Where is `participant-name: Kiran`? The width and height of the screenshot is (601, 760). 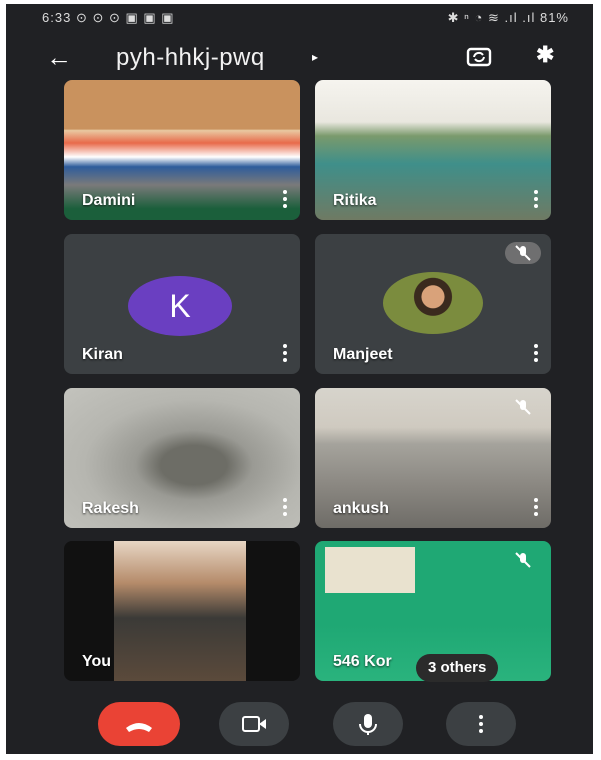 participant-name: Kiran is located at coordinates (102, 354).